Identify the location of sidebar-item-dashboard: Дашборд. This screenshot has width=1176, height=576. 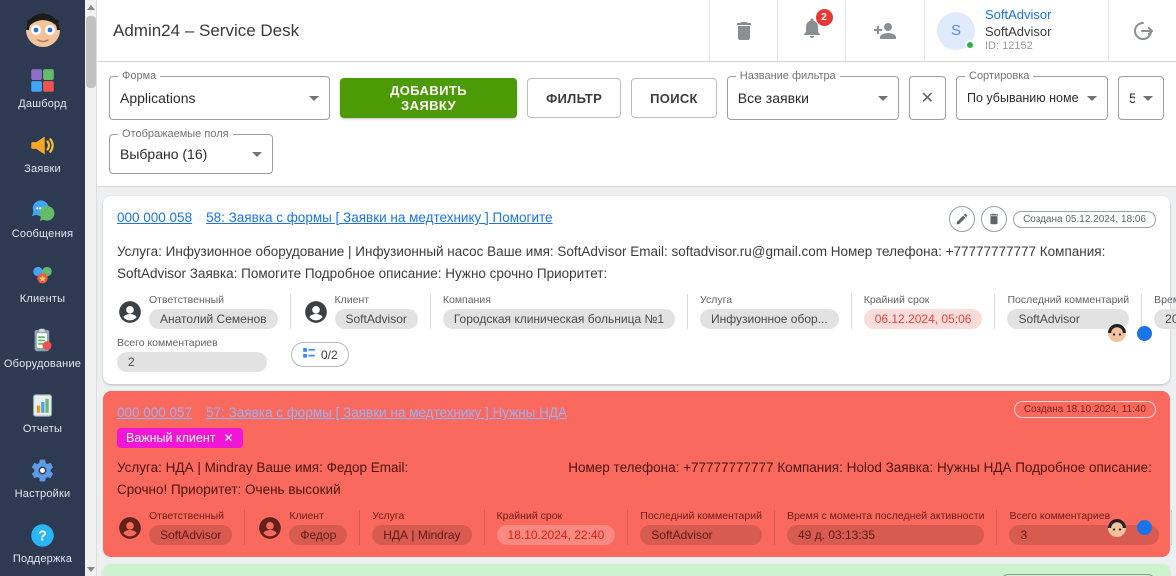
(42, 88).